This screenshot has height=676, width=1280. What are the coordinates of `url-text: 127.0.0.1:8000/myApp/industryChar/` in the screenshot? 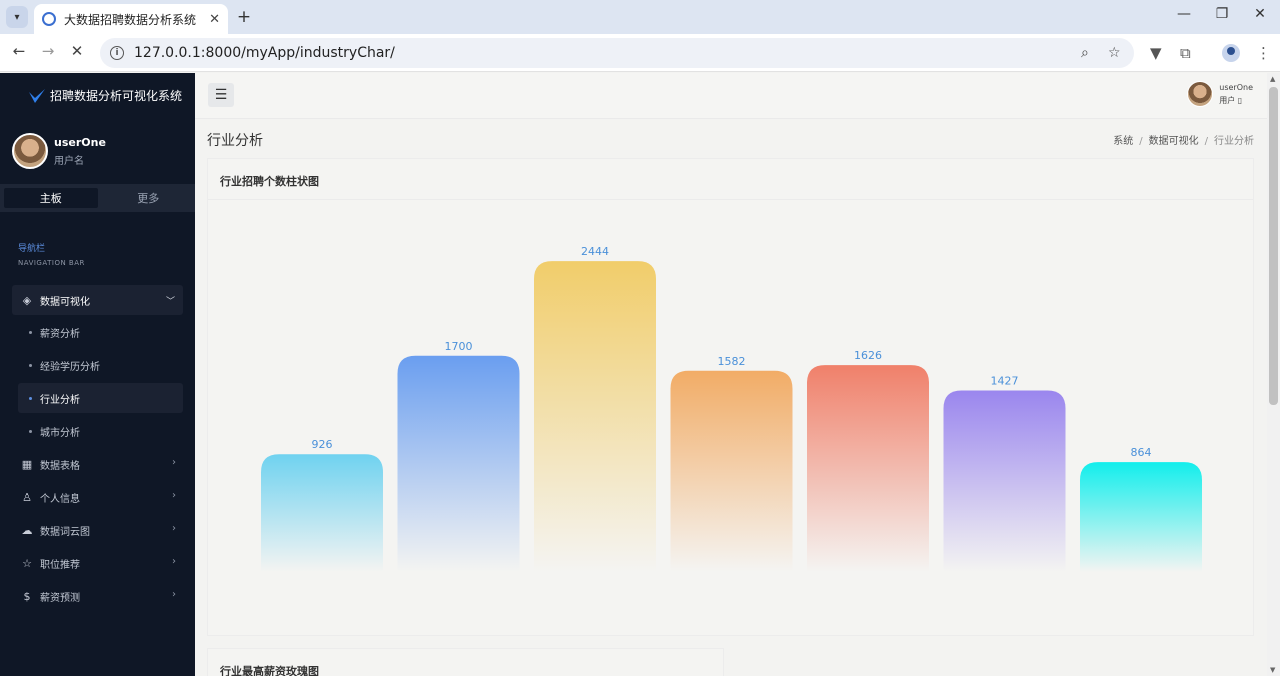 It's located at (264, 53).